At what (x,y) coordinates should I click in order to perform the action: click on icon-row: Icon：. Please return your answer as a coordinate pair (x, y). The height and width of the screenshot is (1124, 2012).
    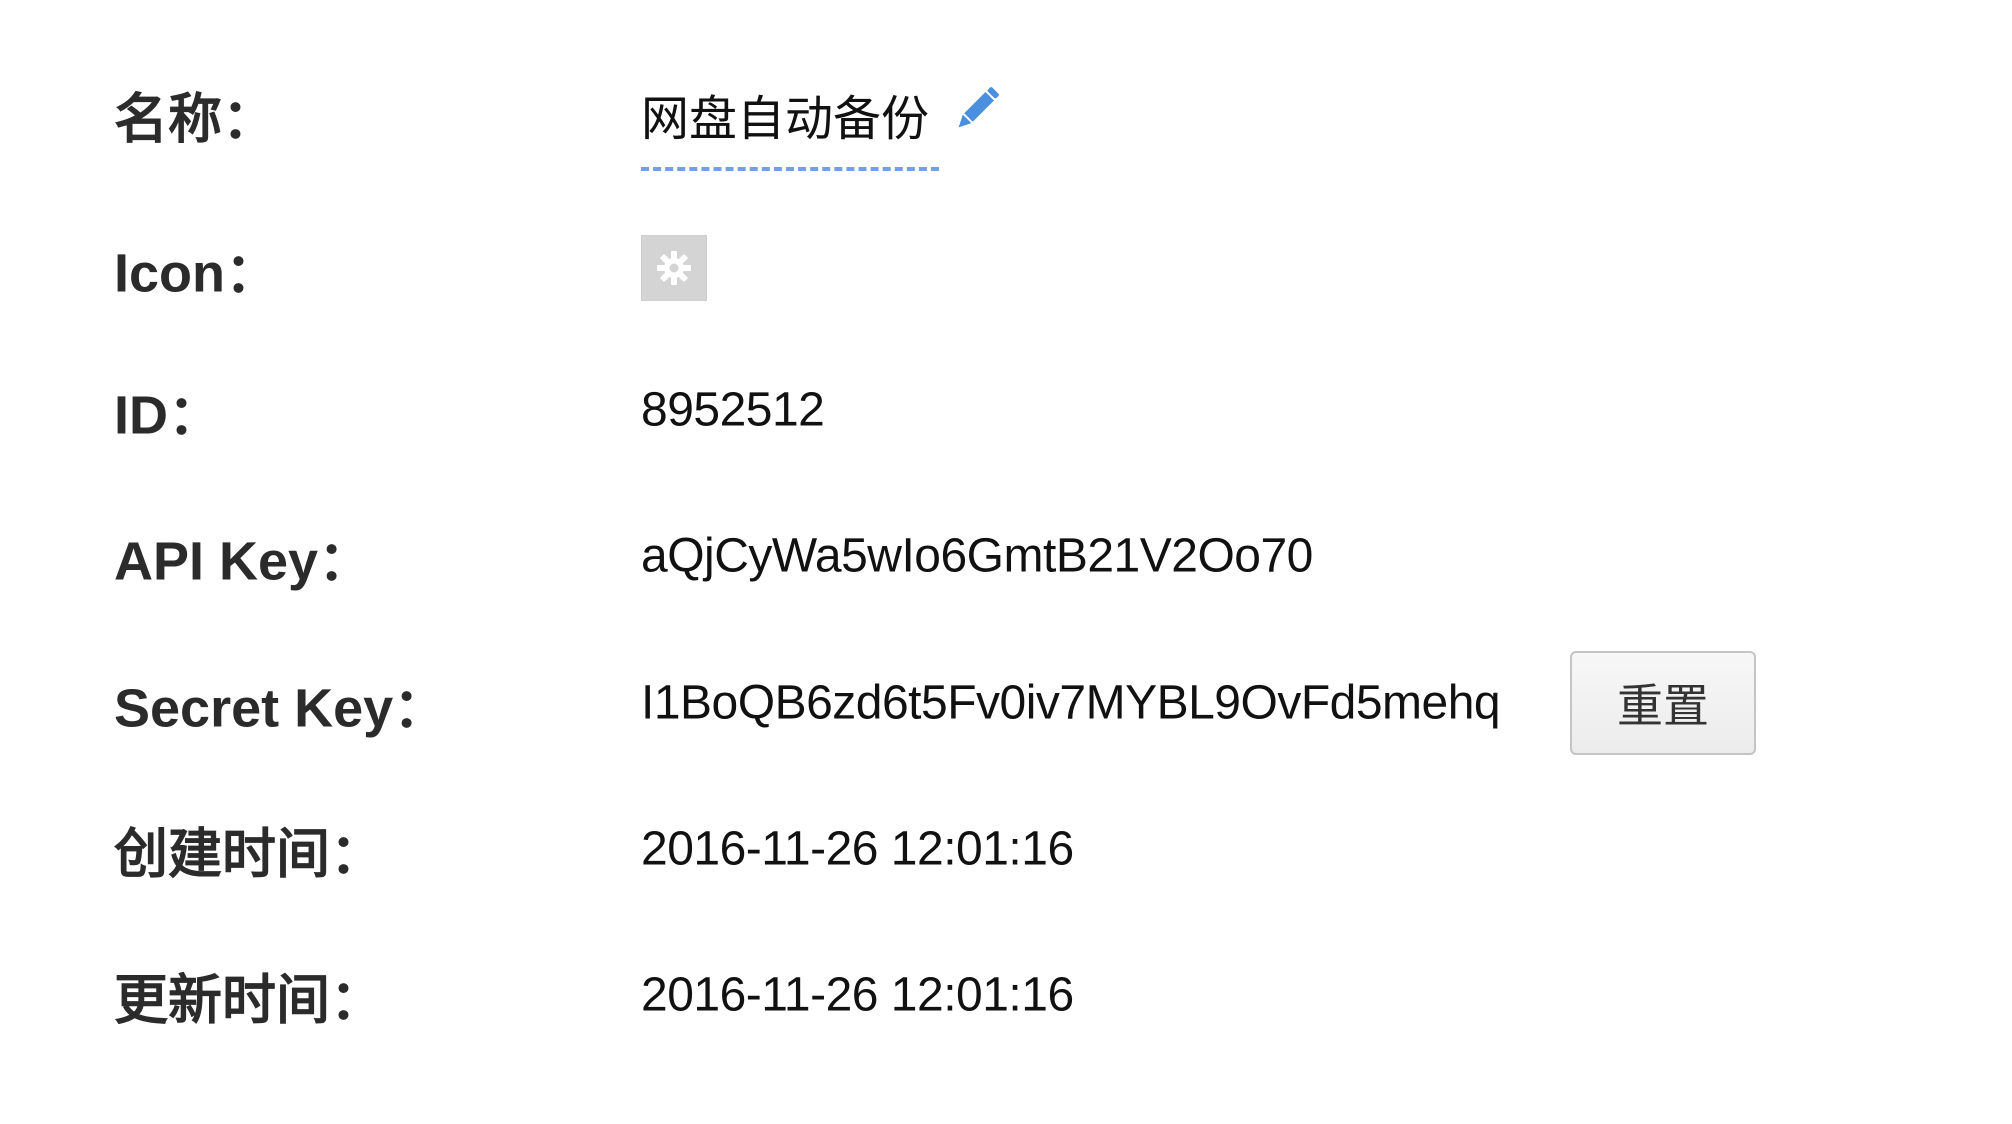
    Looking at the image, I should click on (1006, 268).